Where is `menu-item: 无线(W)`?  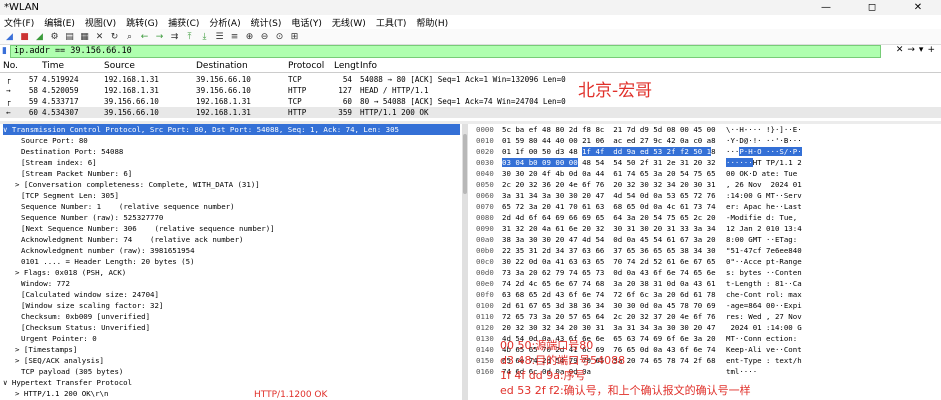 menu-item: 无线(W) is located at coordinates (349, 22).